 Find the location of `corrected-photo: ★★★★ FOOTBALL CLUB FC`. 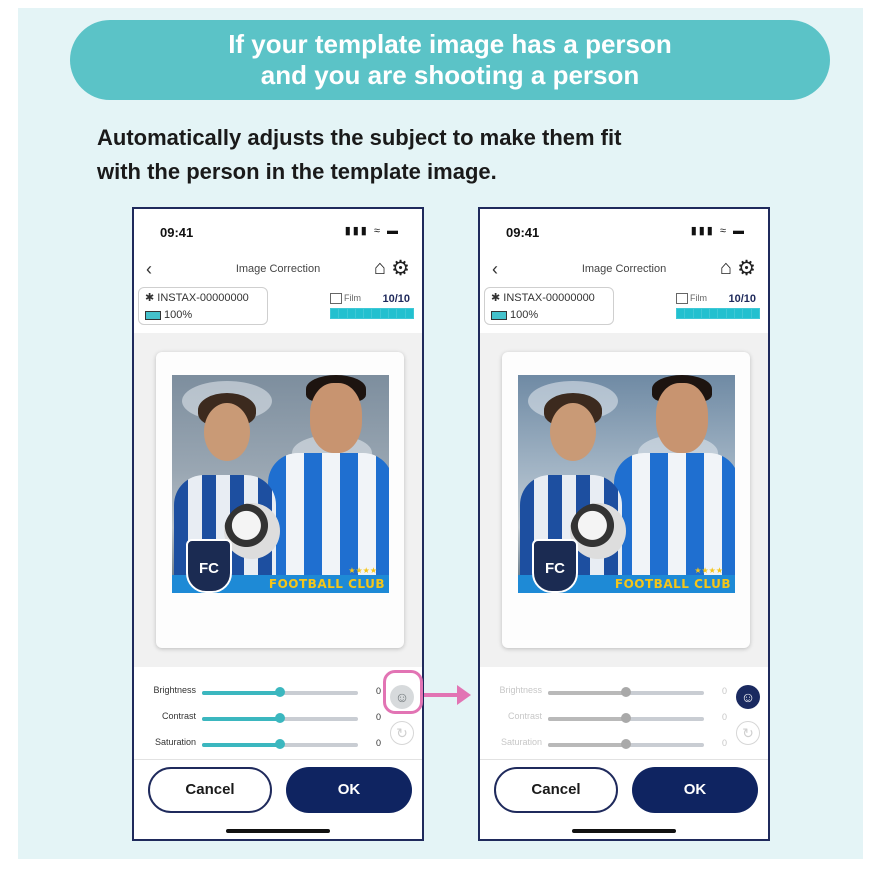

corrected-photo: ★★★★ FOOTBALL CLUB FC is located at coordinates (626, 484).